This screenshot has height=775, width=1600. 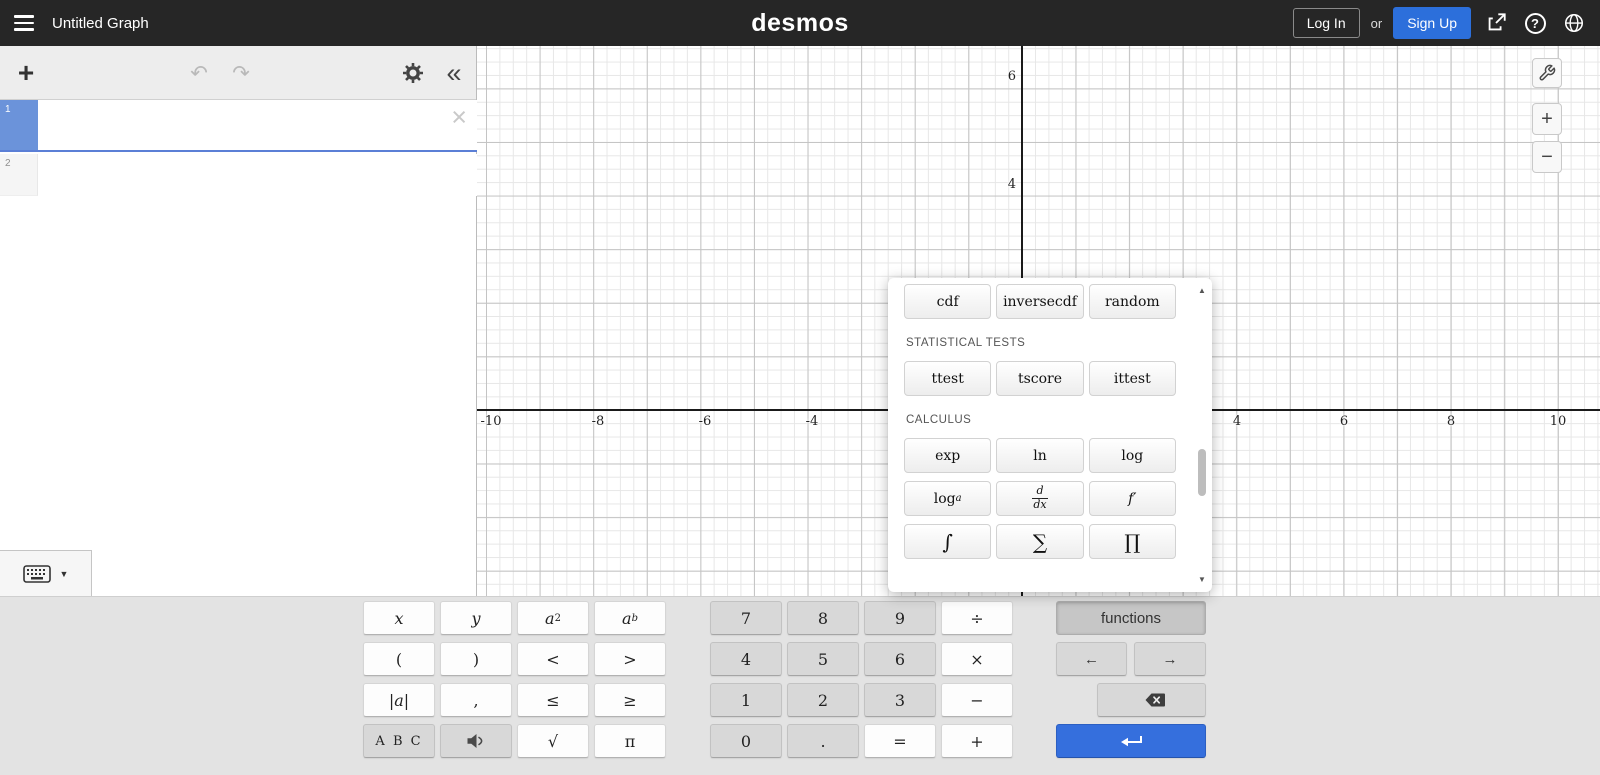 I want to click on key-abc: A B C, so click(x=399, y=741).